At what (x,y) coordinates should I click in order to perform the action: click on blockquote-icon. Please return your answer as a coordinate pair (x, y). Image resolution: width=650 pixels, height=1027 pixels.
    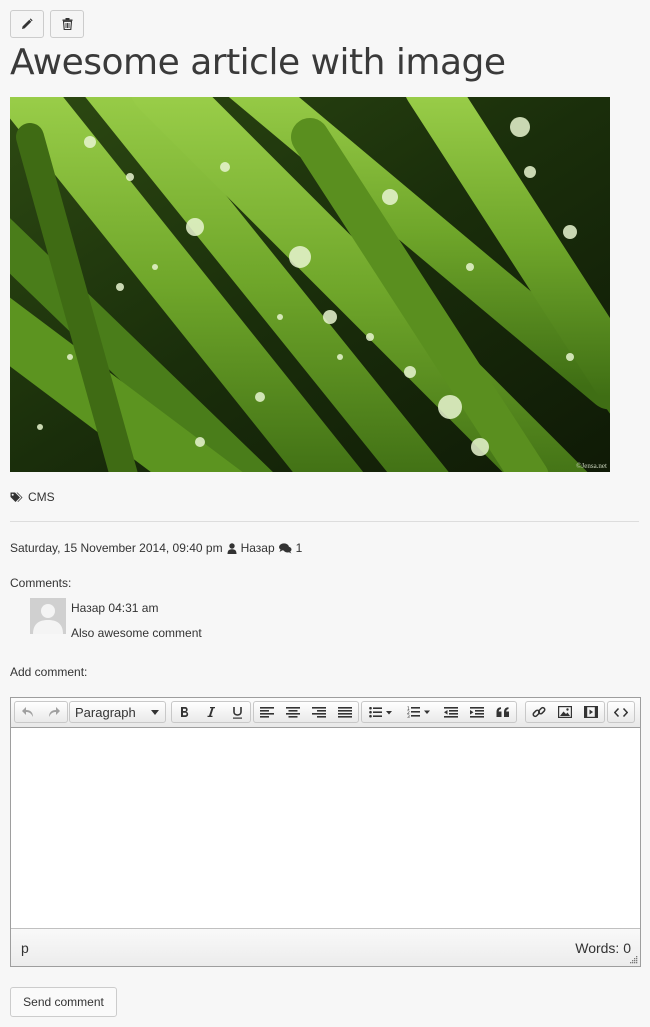
    Looking at the image, I should click on (502, 711).